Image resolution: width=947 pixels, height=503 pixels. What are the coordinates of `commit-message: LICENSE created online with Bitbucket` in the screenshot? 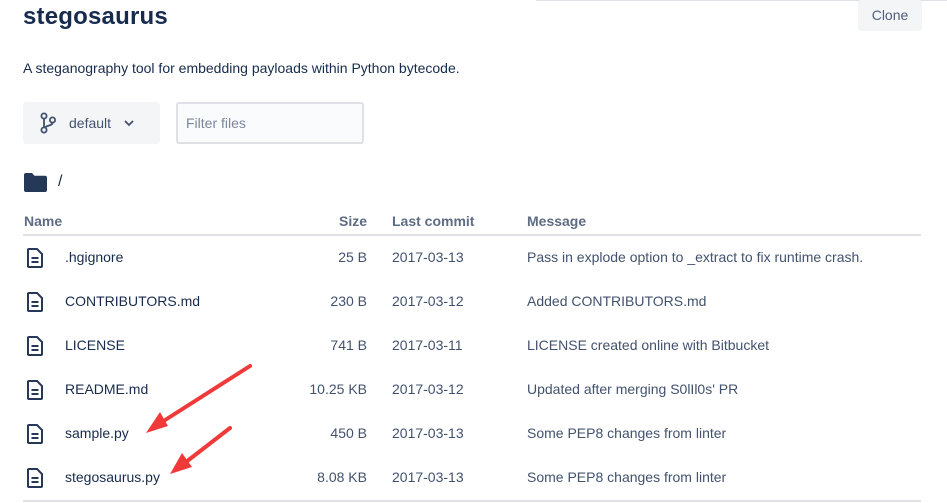 It's located at (648, 345).